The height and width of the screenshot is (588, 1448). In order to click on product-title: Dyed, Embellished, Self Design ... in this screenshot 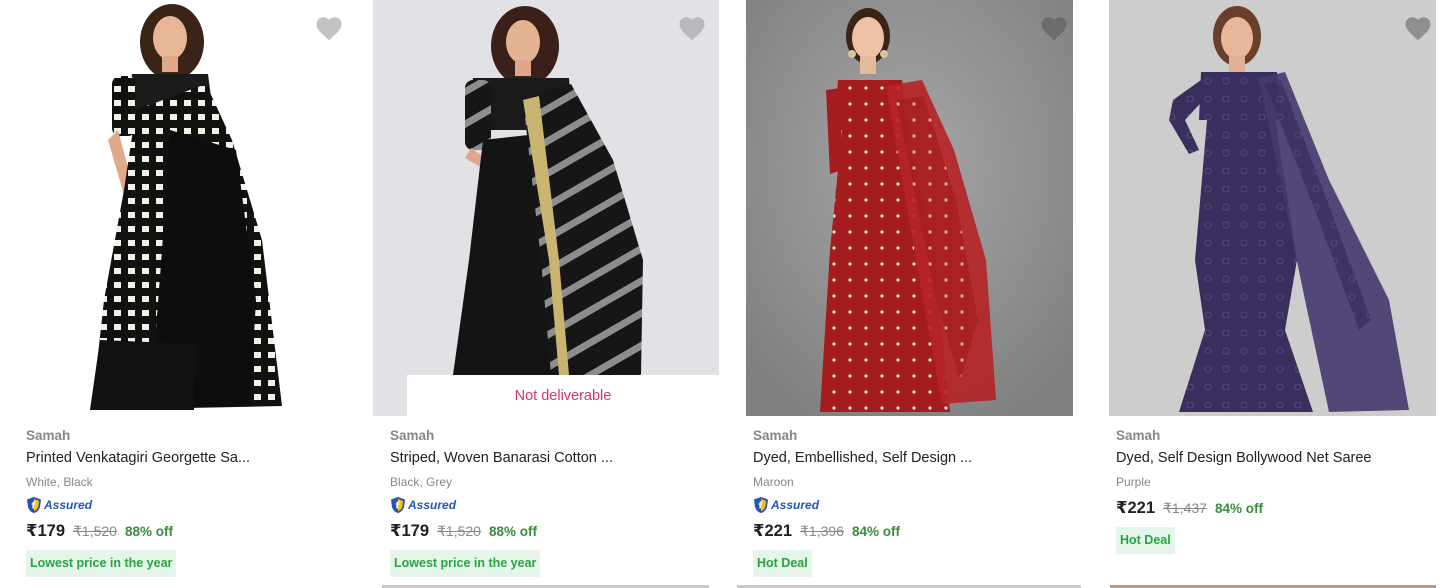, I will do `click(918, 458)`.